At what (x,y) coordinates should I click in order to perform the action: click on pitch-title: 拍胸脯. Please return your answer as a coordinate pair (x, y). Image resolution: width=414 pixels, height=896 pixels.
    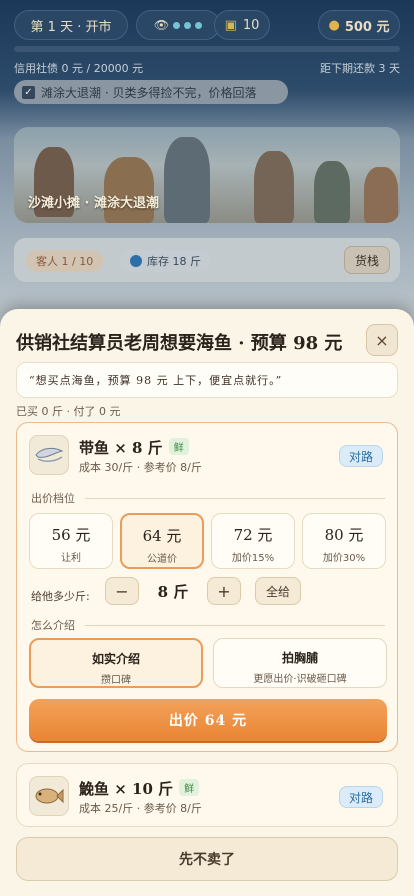
    Looking at the image, I should click on (299, 658).